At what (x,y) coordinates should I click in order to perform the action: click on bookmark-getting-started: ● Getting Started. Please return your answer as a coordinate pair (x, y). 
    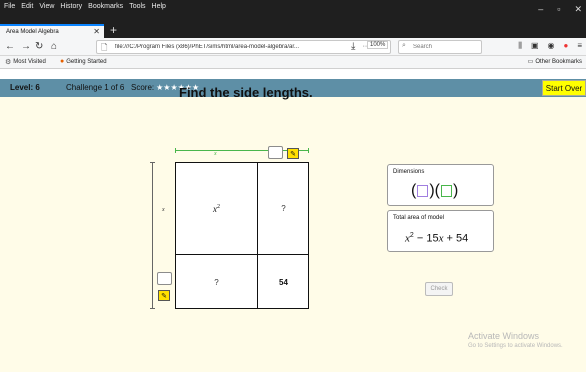
    Looking at the image, I should click on (83, 61).